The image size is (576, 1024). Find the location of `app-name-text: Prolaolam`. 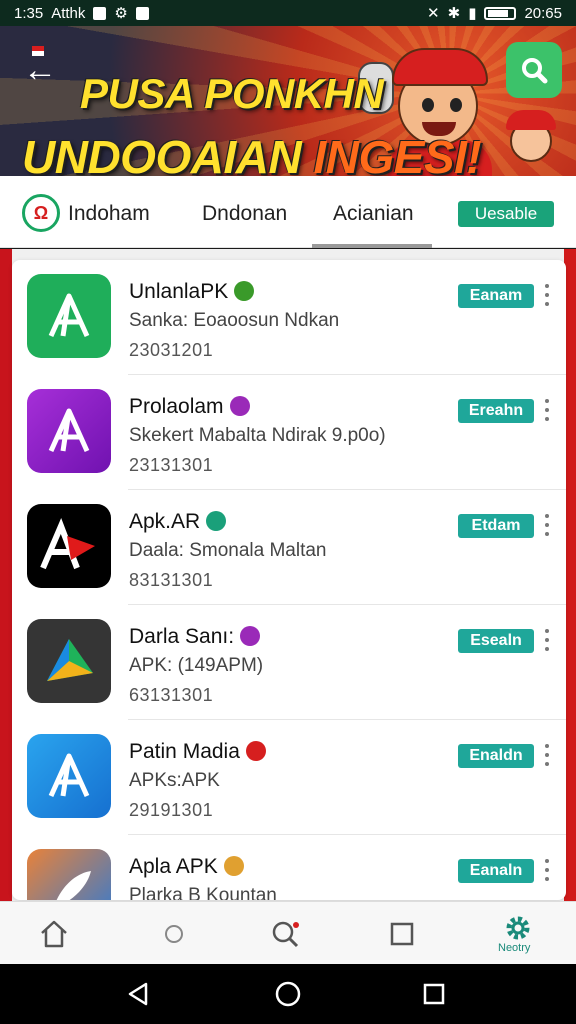

app-name-text: Prolaolam is located at coordinates (176, 406).